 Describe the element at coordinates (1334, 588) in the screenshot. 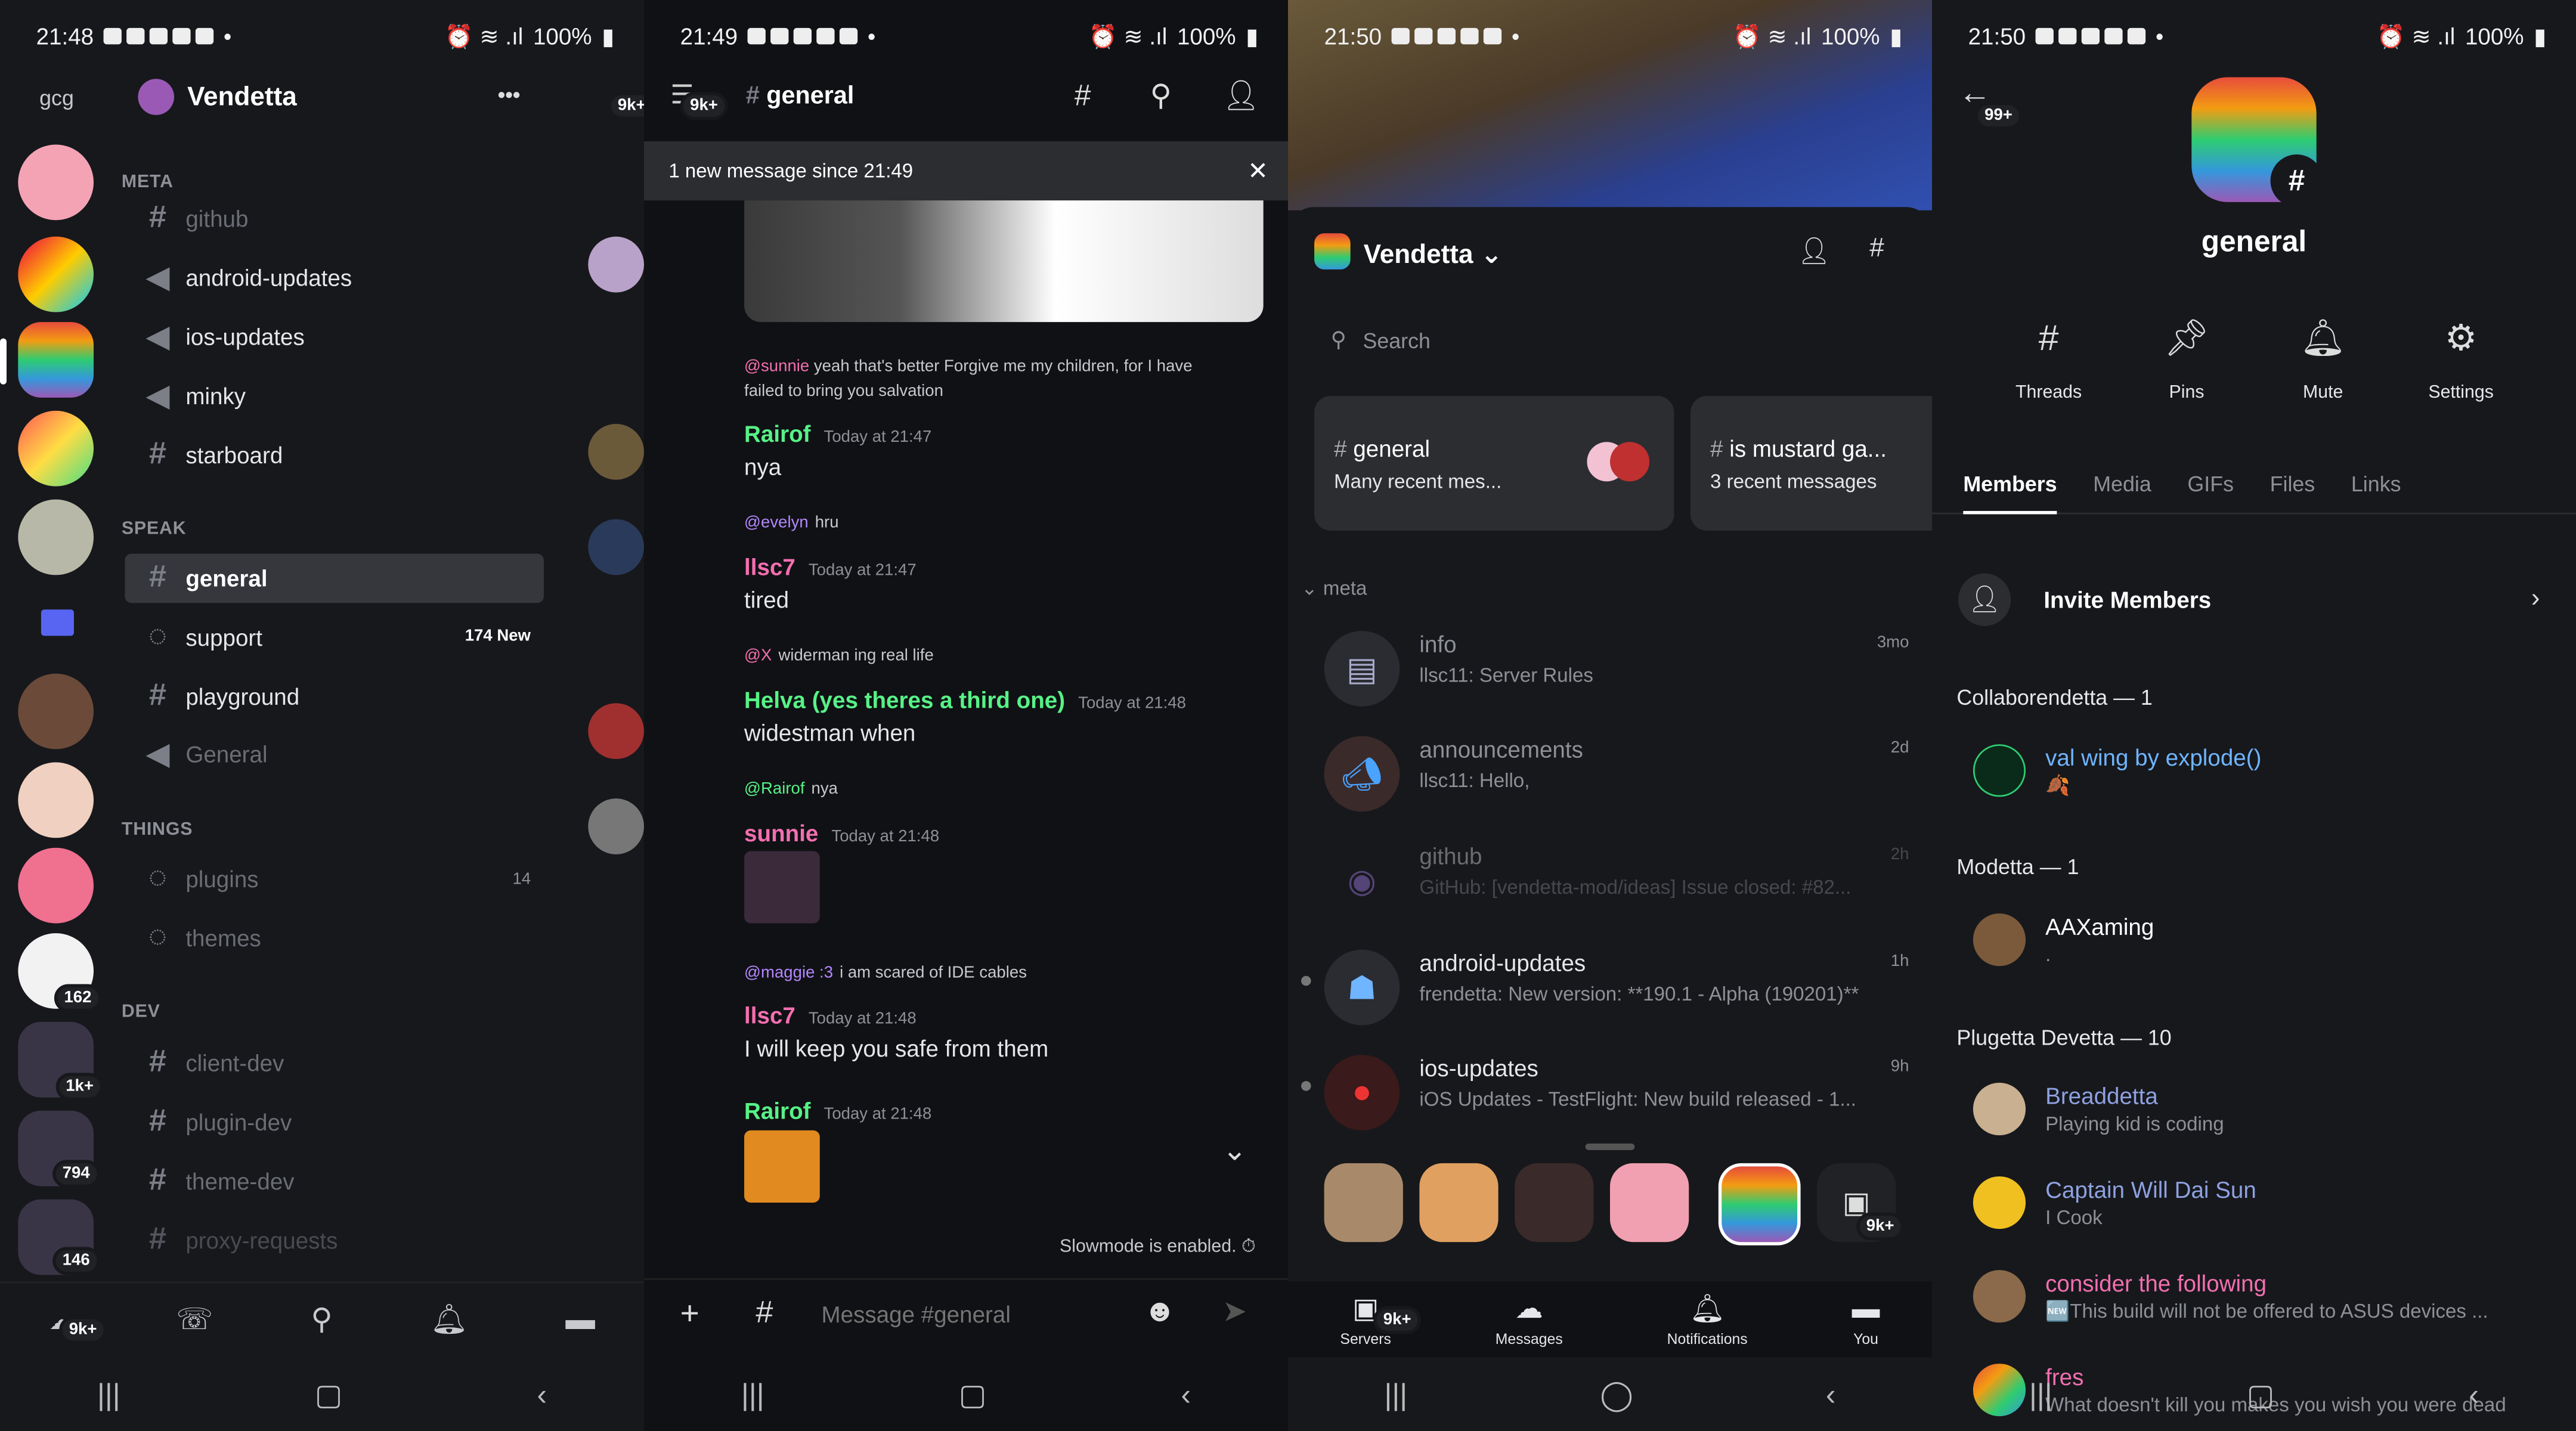

I see `section-meta: ⌄ meta` at that location.